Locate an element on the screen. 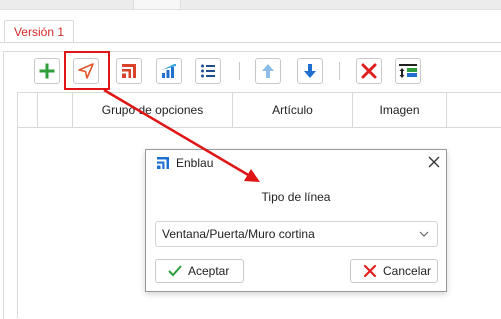  stair-profile-button is located at coordinates (129, 71).